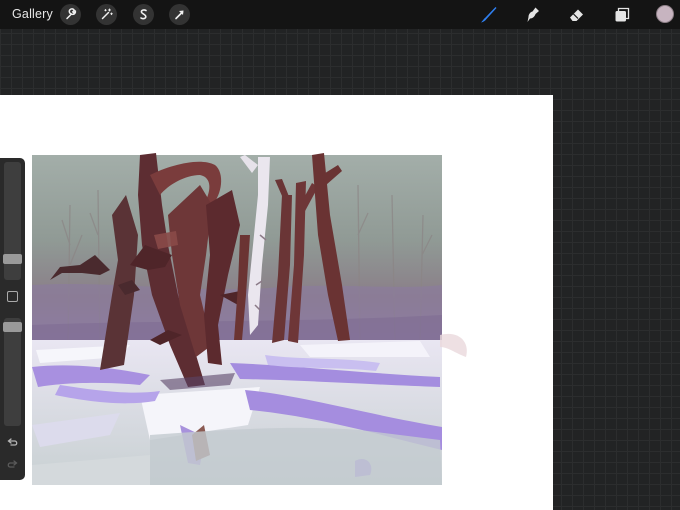 The height and width of the screenshot is (510, 680). I want to click on opacity-thumb, so click(12, 327).